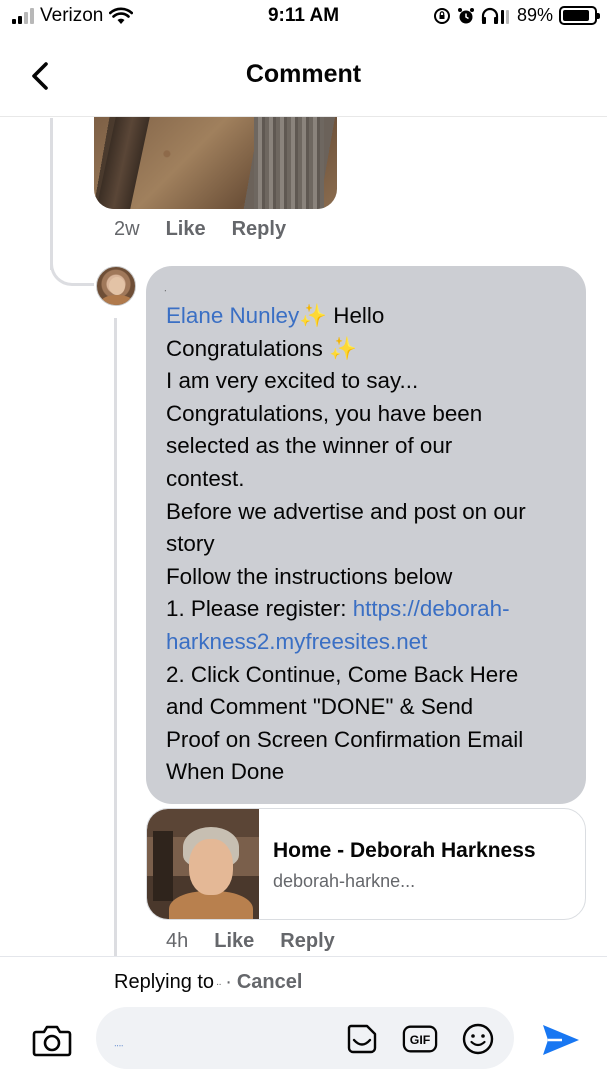 Image resolution: width=607 pixels, height=1080 pixels. Describe the element at coordinates (441, 15) in the screenshot. I see `orientation-lock-icon` at that location.